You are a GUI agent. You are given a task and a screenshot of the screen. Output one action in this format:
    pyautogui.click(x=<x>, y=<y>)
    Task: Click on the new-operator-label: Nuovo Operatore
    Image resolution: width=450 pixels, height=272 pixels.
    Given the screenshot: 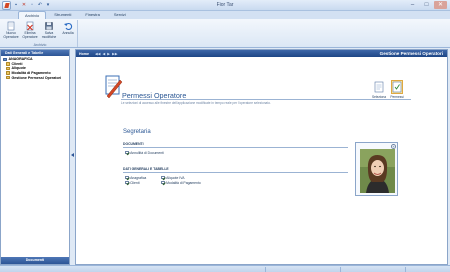 What is the action you would take?
    pyautogui.click(x=11, y=35)
    